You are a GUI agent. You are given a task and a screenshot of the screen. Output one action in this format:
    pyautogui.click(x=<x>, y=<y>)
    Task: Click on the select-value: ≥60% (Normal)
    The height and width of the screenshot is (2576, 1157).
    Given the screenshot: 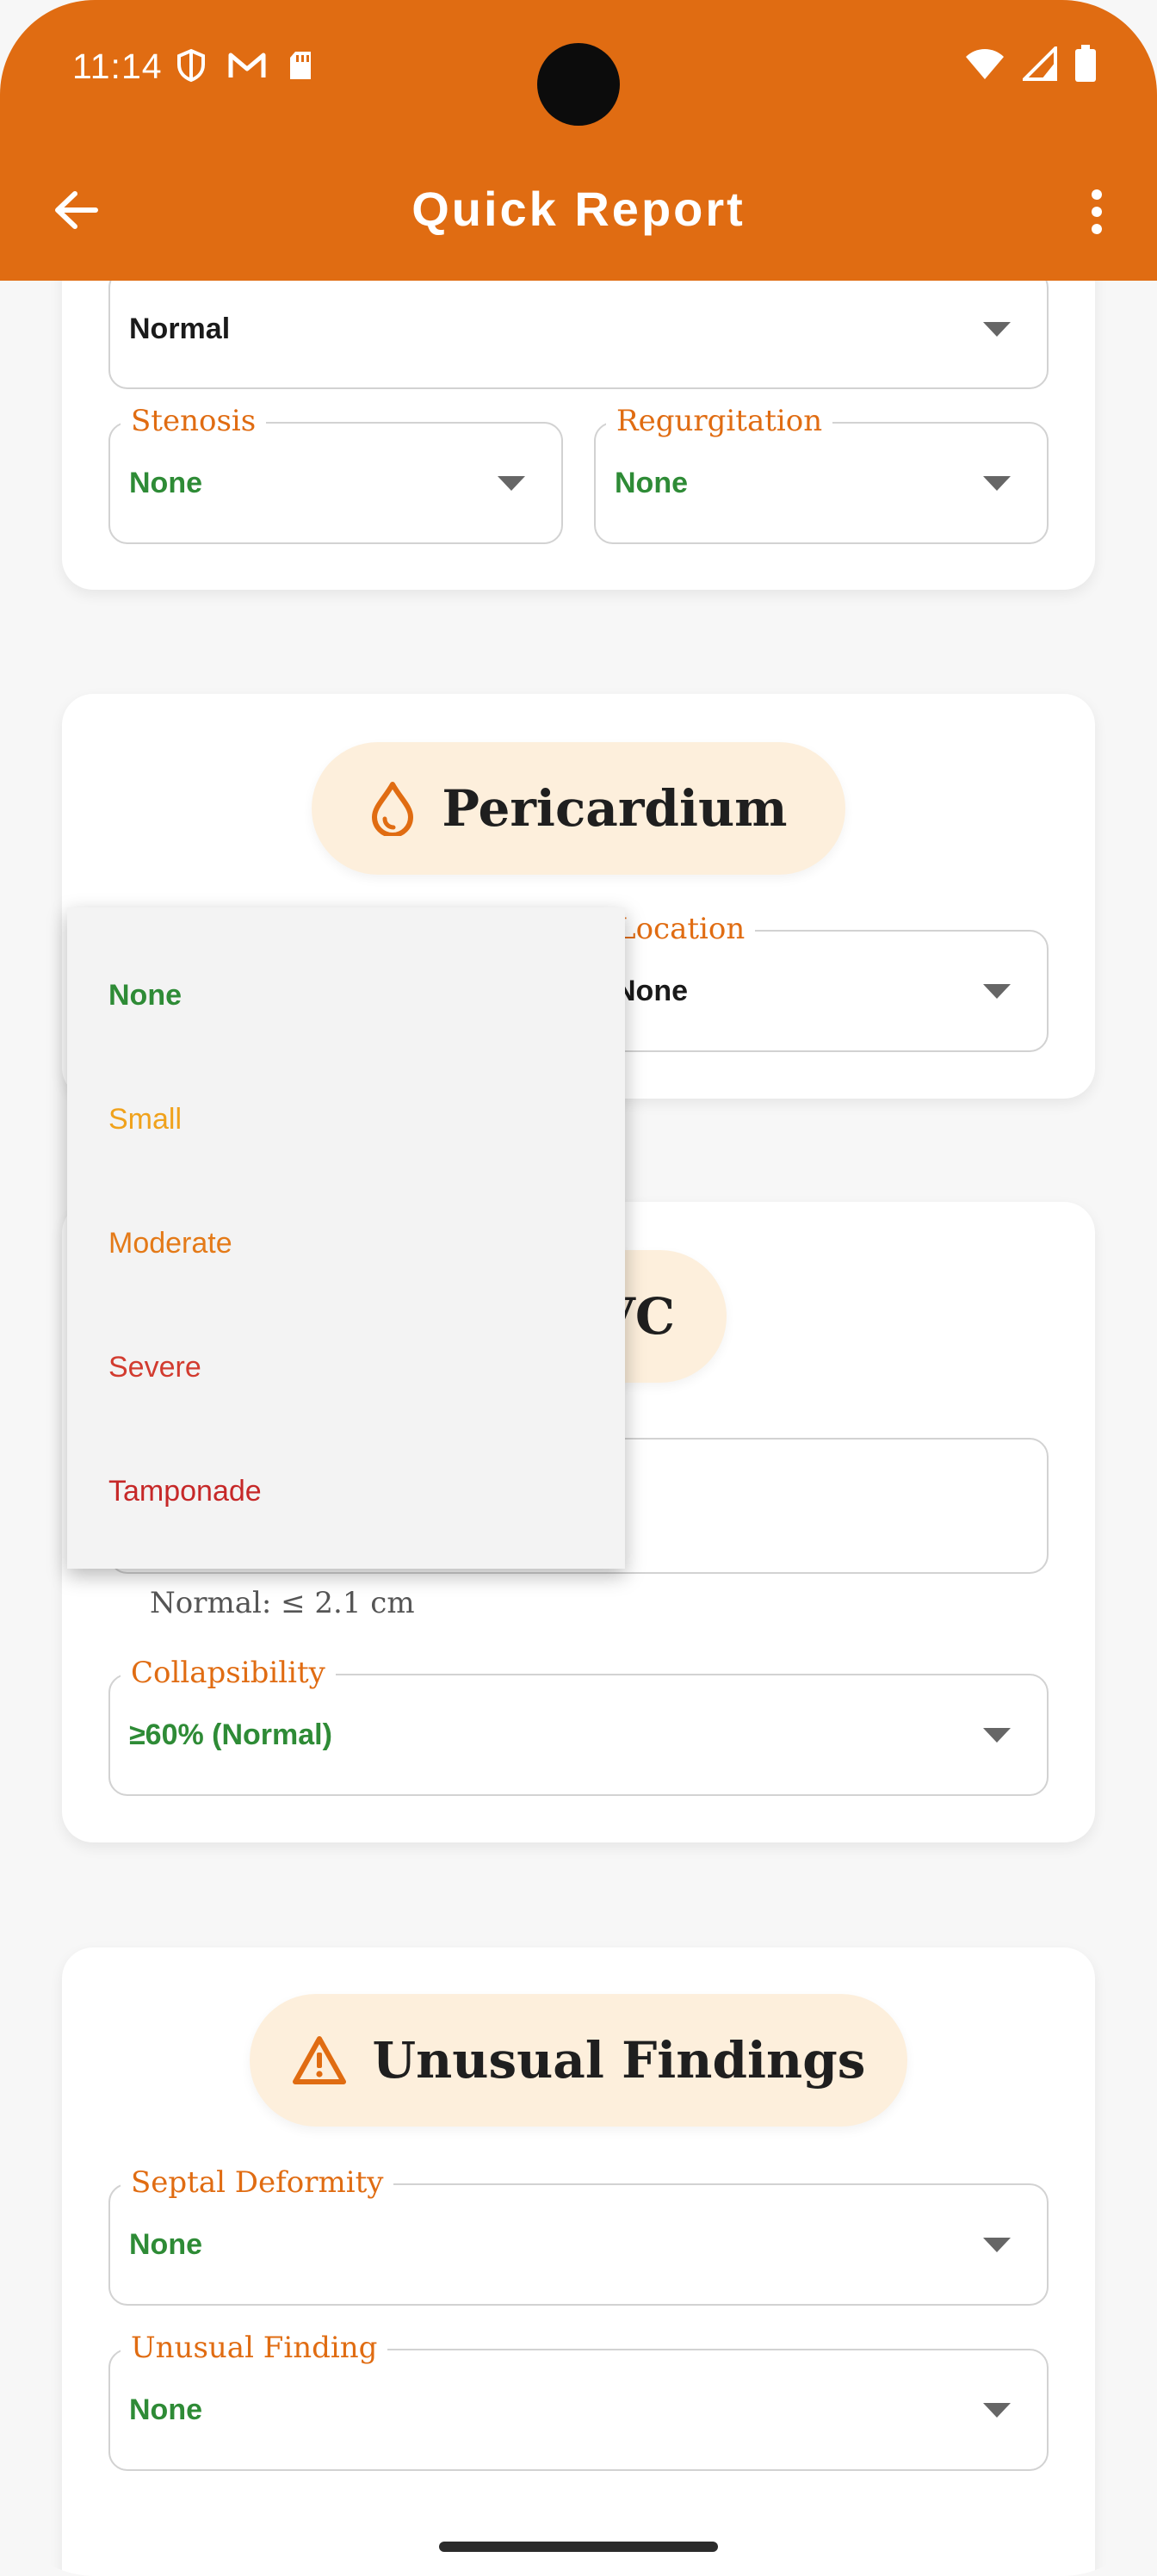 What is the action you would take?
    pyautogui.click(x=231, y=1735)
    